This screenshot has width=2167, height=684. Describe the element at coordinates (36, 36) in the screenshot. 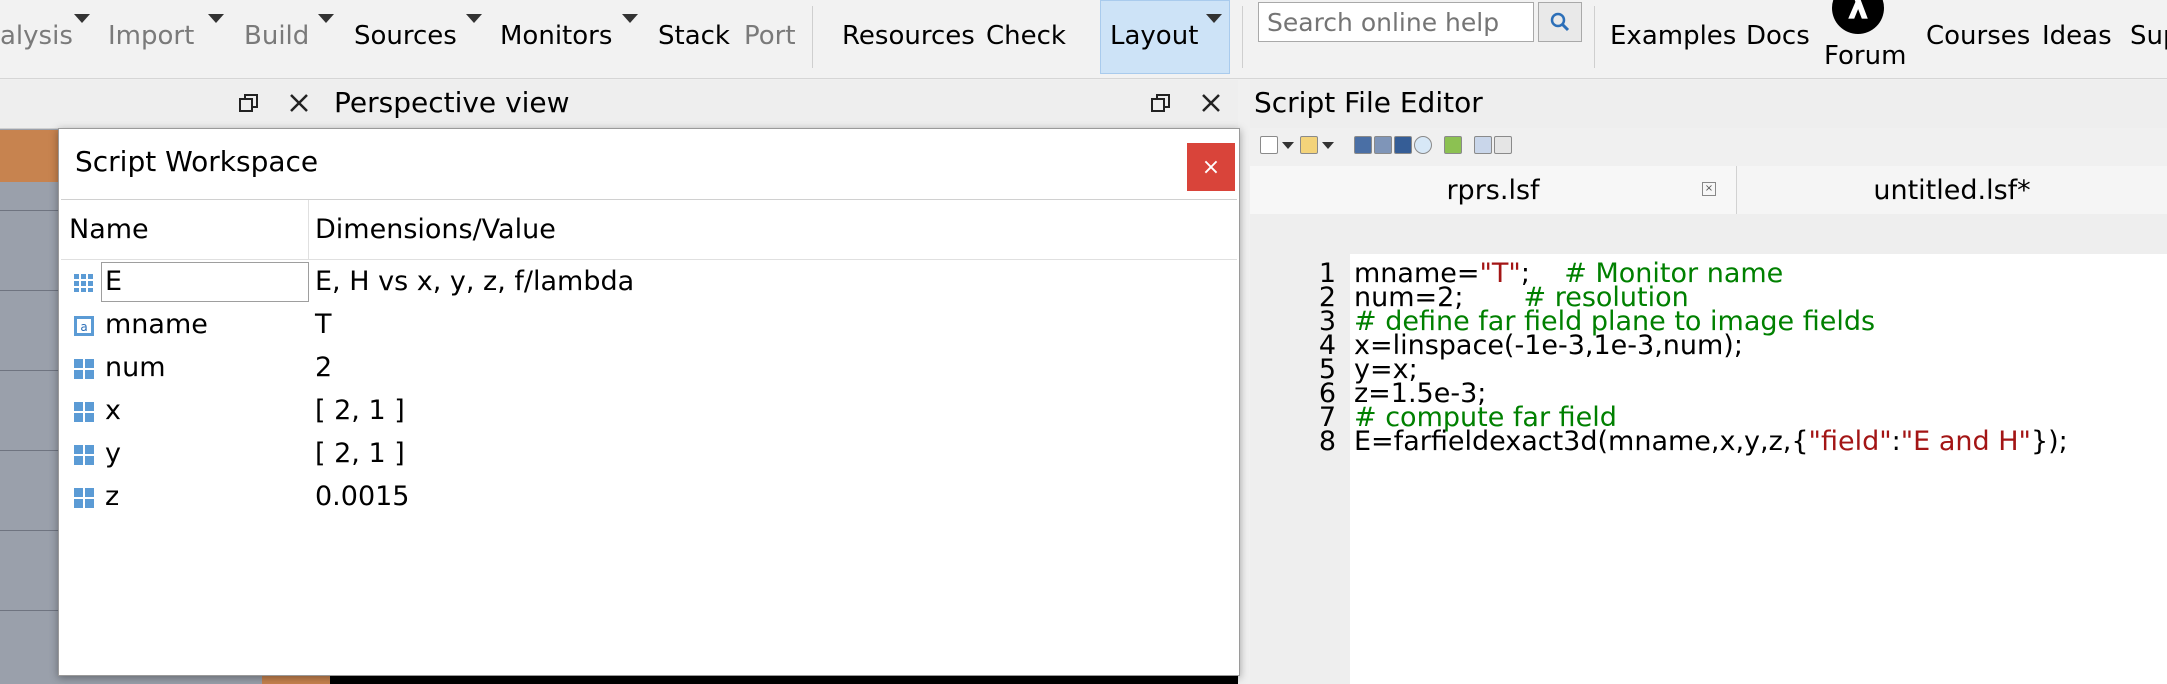

I see `analysis-menu: alysis` at that location.